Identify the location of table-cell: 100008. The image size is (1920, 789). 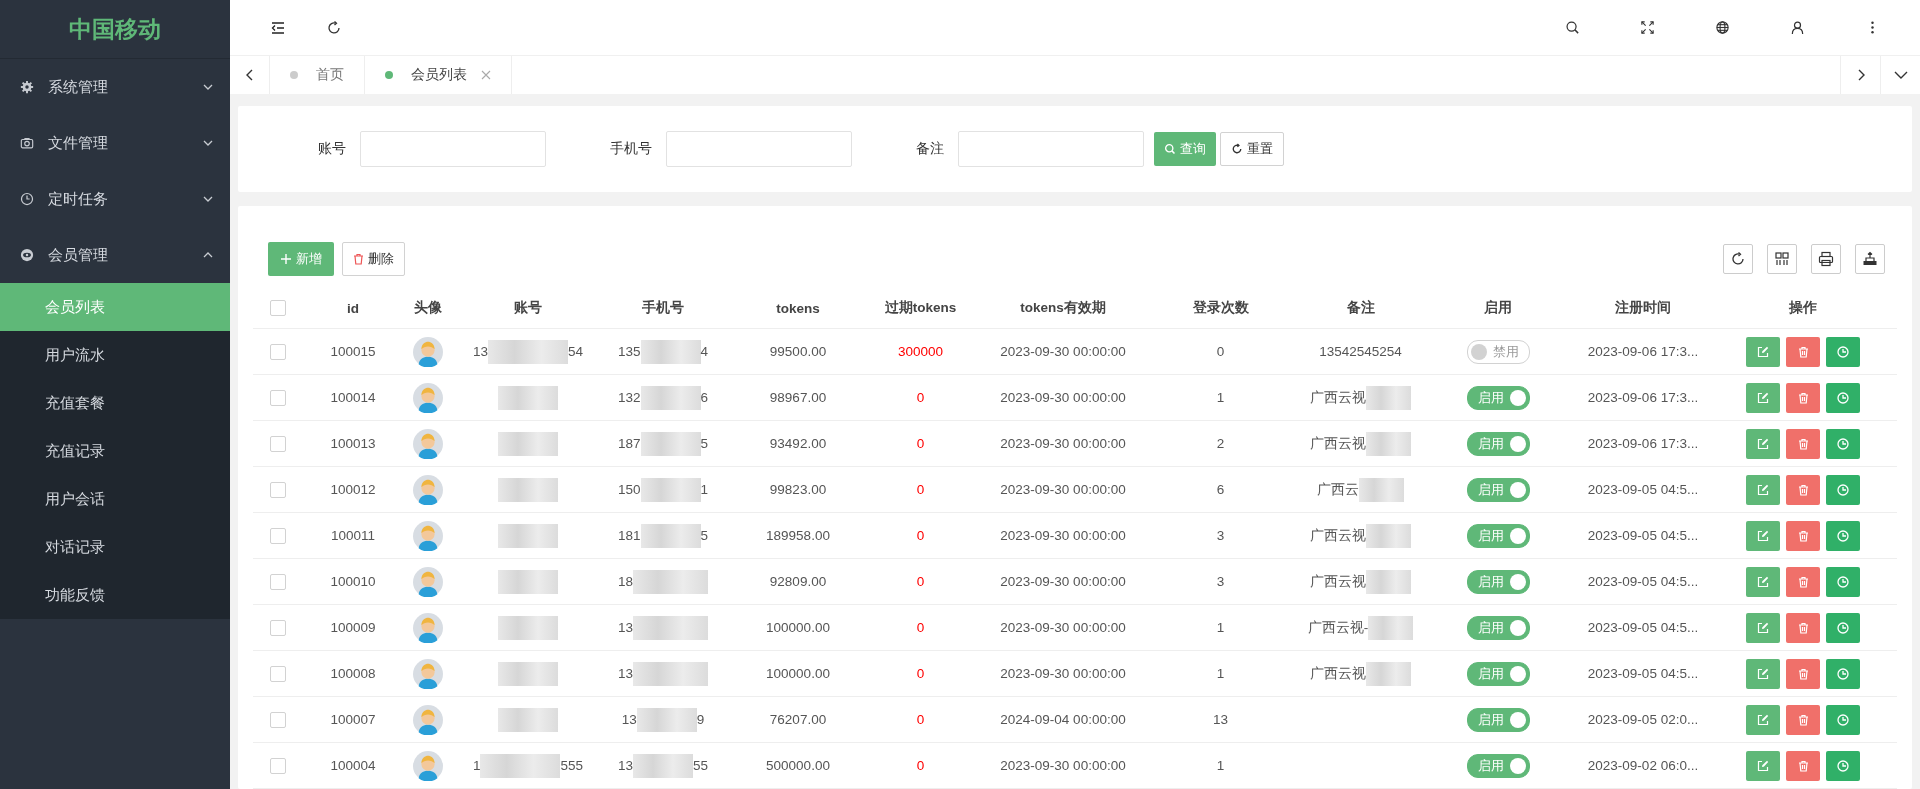
(353, 673).